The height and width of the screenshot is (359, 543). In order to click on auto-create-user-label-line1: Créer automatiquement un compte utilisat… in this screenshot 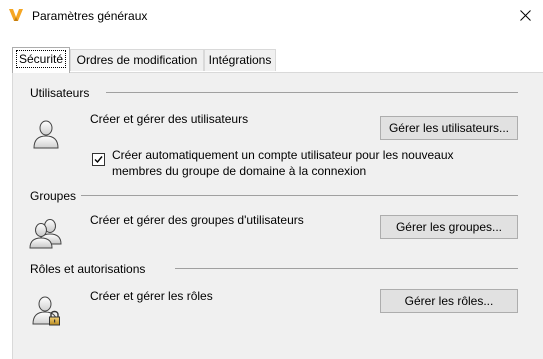, I will do `click(283, 155)`.